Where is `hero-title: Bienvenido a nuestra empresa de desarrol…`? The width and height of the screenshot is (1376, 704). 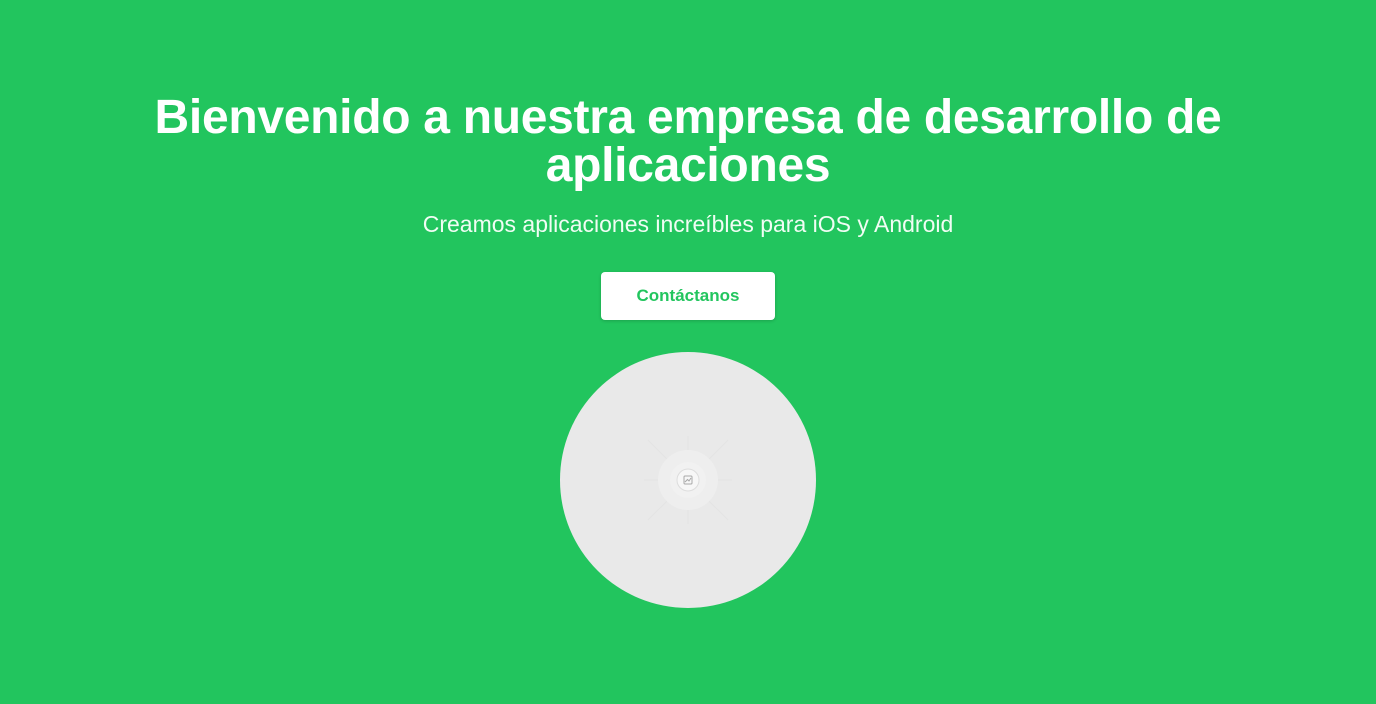 hero-title: Bienvenido a nuestra empresa de desarrol… is located at coordinates (688, 142).